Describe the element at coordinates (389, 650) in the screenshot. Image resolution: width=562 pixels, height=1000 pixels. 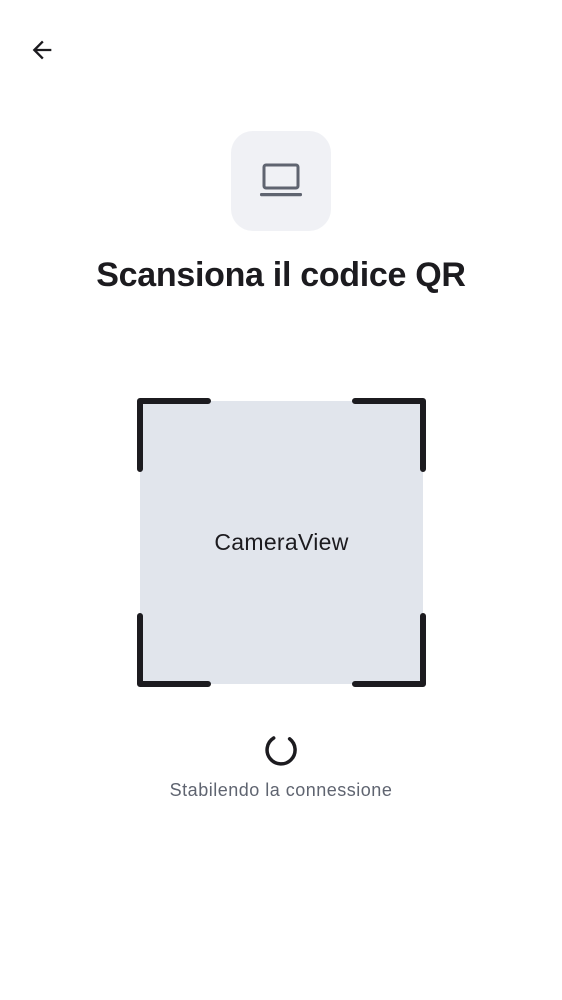
I see `frame-corner-bottom-right` at that location.